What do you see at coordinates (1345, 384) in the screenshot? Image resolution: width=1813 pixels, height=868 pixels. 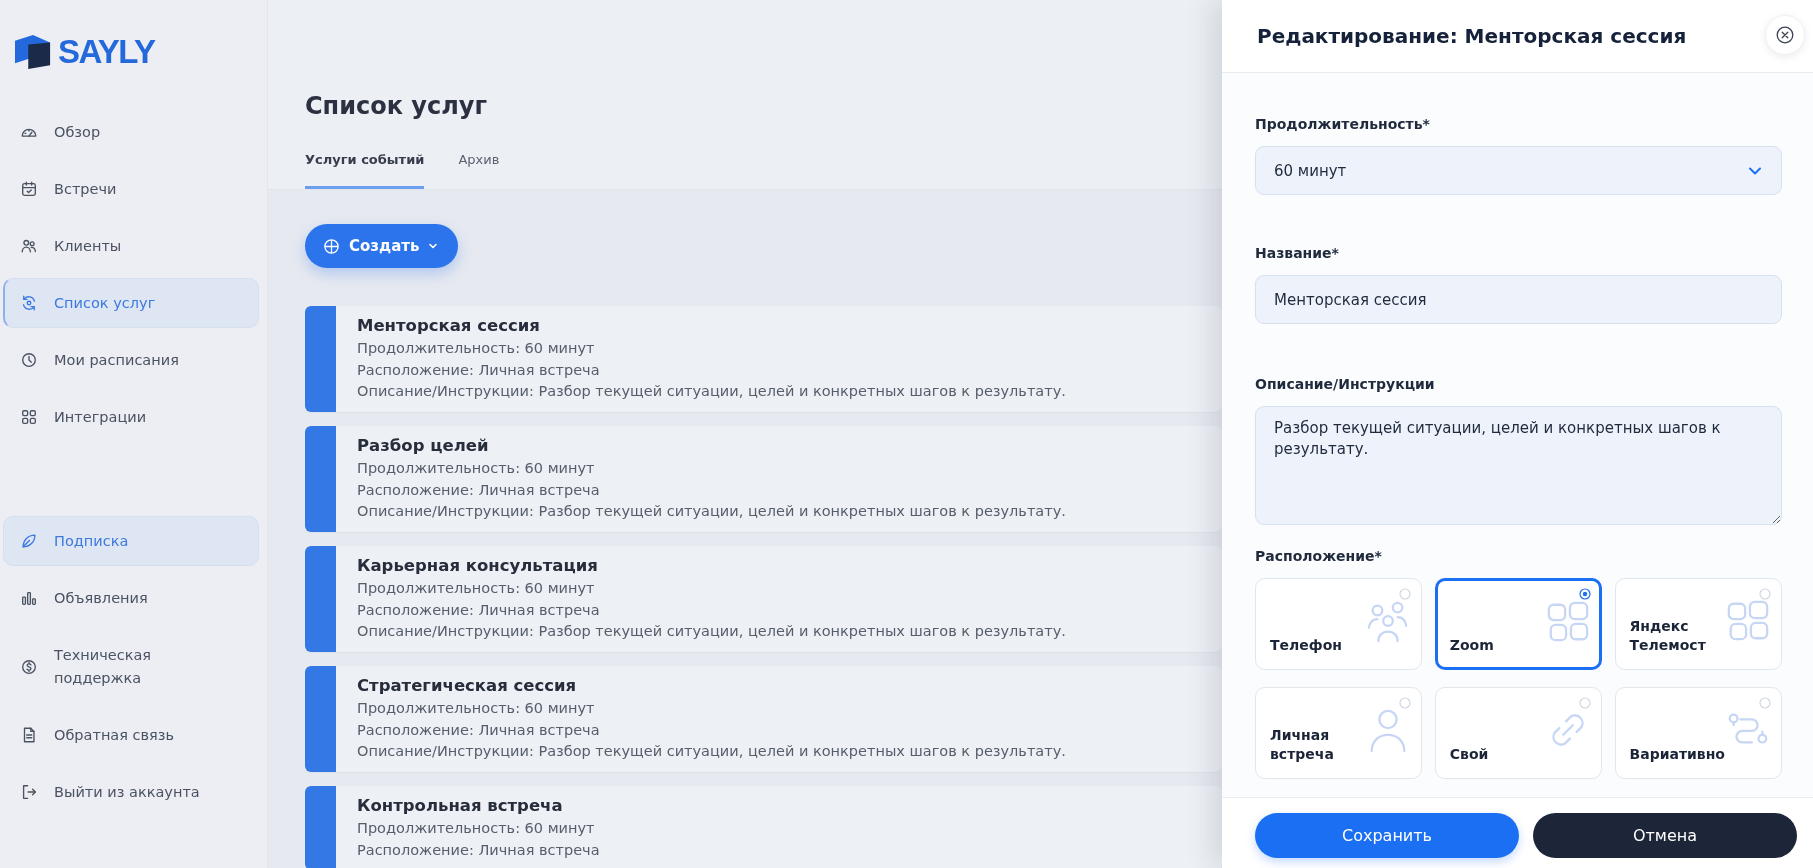 I see `field-label: Описание/Инструкции` at bounding box center [1345, 384].